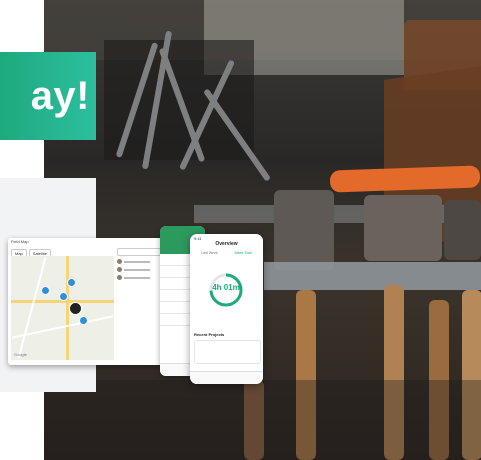 This screenshot has width=481, height=460. Describe the element at coordinates (62, 308) in the screenshot. I see `map-view: Google` at that location.